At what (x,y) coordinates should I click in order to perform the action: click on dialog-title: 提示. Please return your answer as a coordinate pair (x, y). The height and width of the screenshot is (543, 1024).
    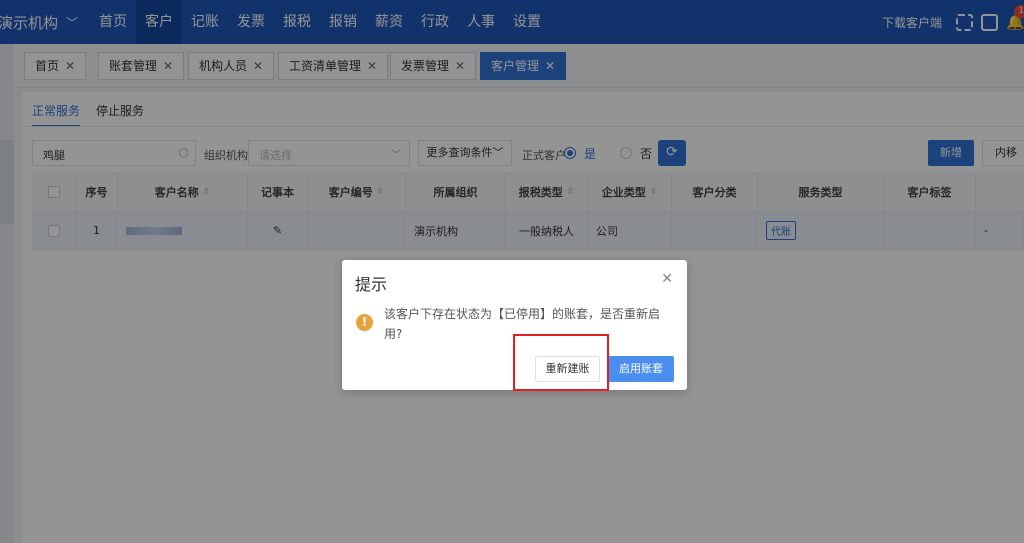
    Looking at the image, I should click on (371, 284).